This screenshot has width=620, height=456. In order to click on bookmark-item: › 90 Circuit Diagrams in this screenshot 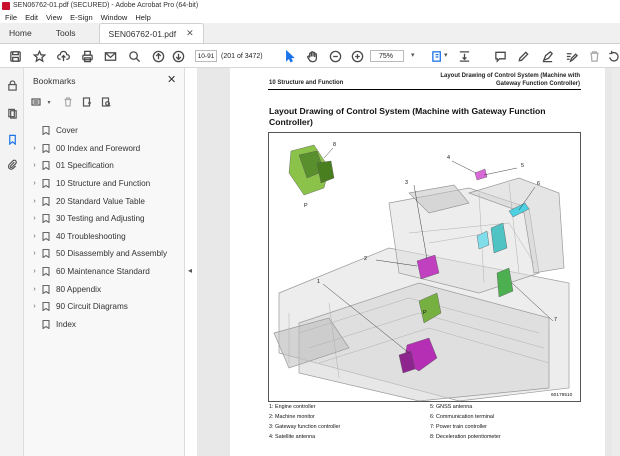, I will do `click(106, 307)`.